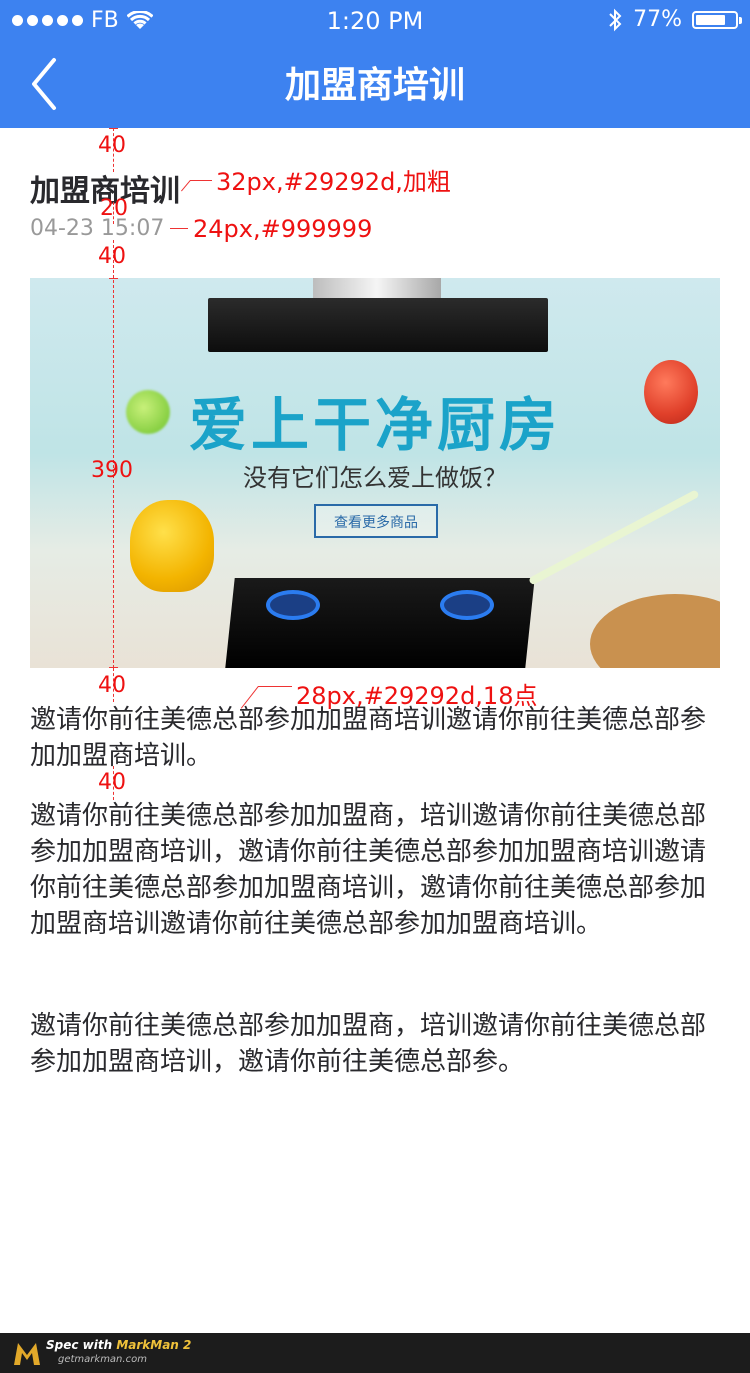 The image size is (750, 1373). I want to click on time-spec-label: 24px,#999999, so click(283, 229).